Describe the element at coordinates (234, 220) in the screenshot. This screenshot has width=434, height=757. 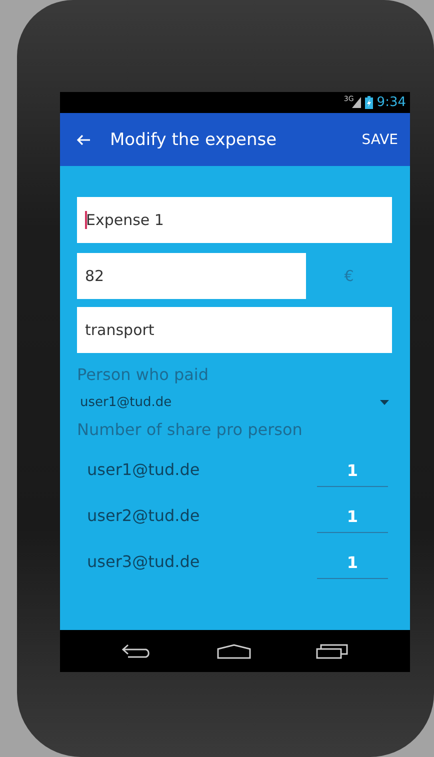
I see `name-field: Expense 1` at that location.